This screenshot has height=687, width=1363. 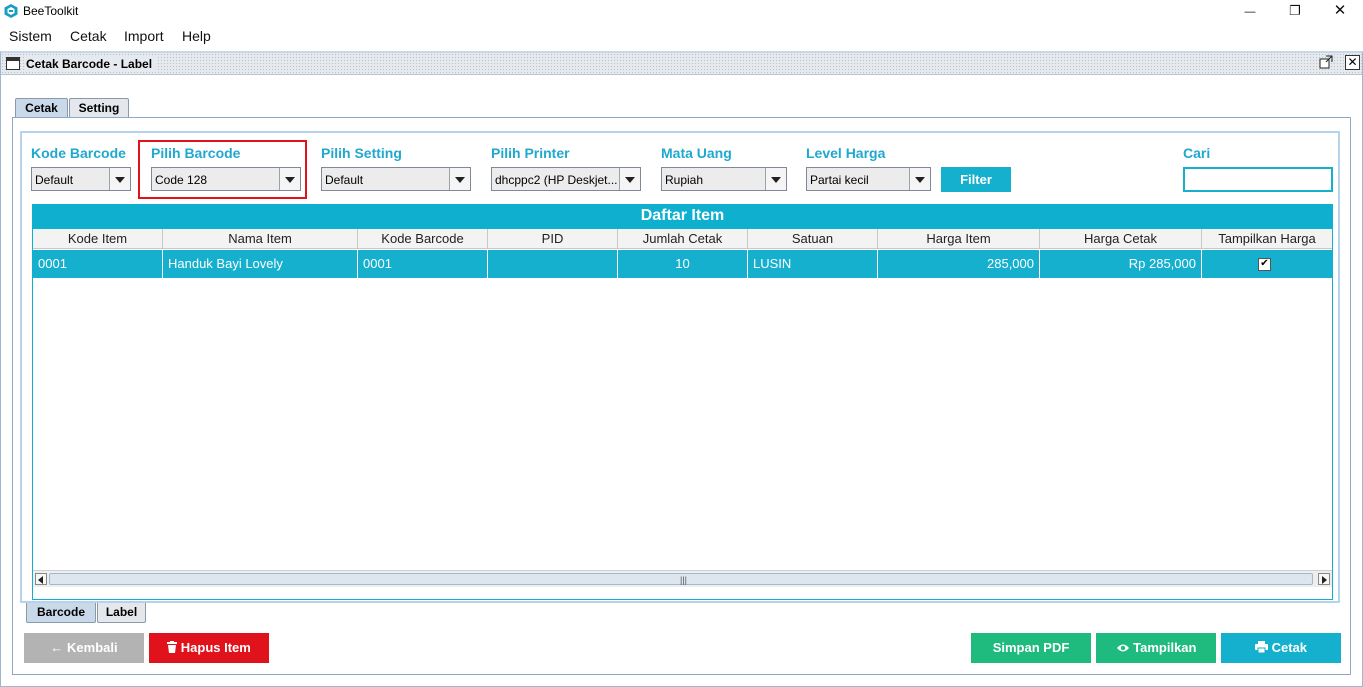 I want to click on kembali-button: ← Kembali, so click(x=84, y=648).